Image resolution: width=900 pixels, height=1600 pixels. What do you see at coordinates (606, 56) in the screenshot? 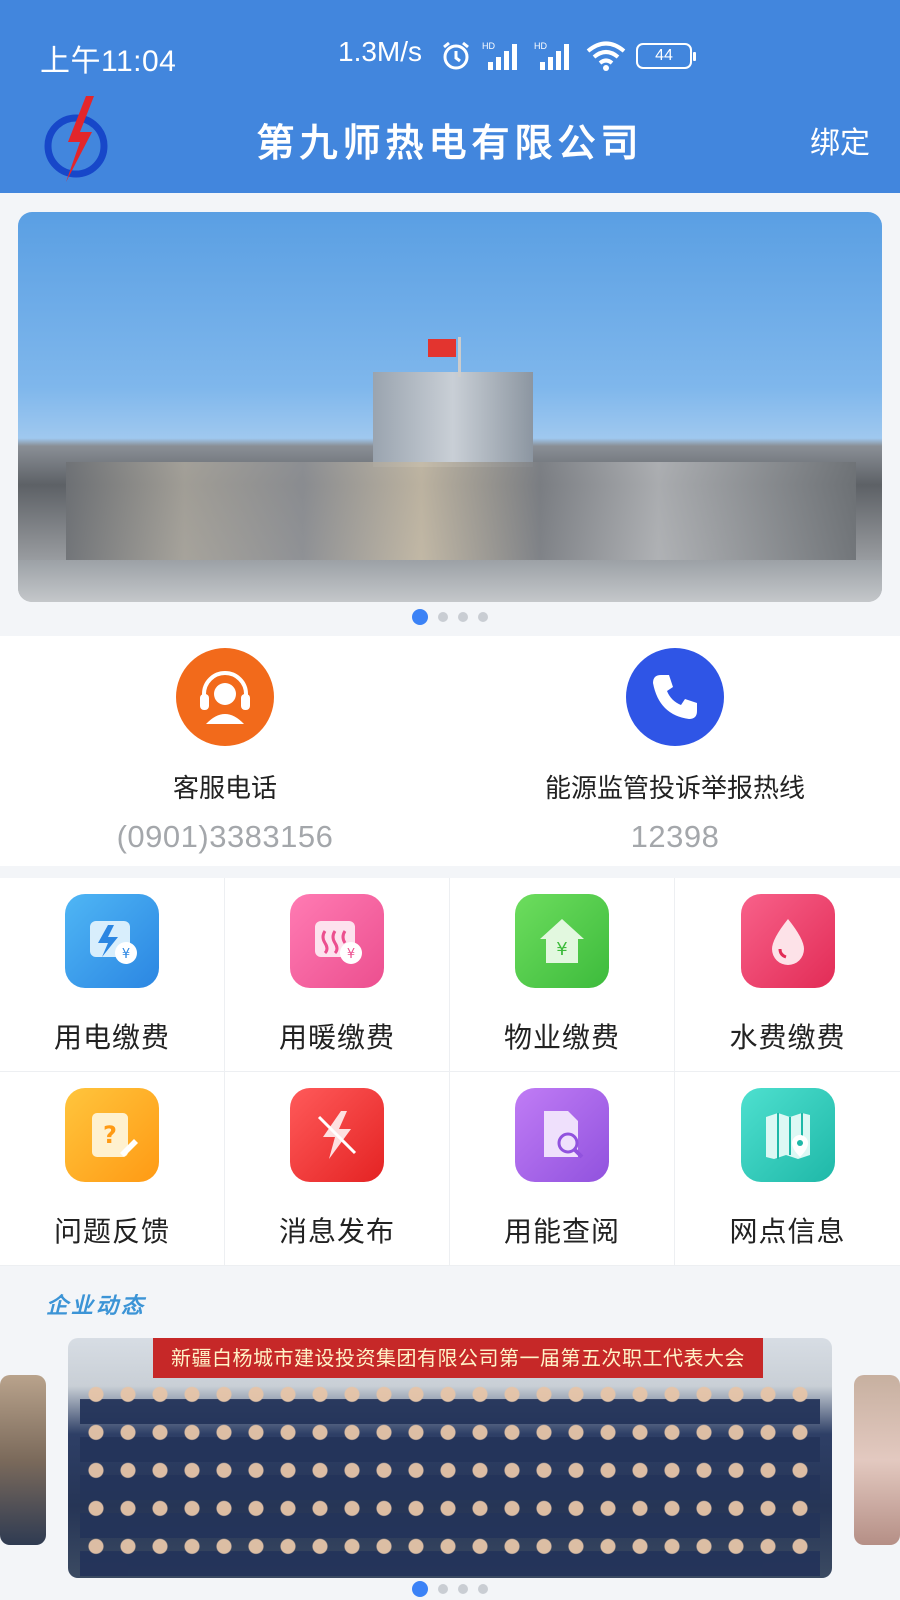
I see `wifi-icon` at bounding box center [606, 56].